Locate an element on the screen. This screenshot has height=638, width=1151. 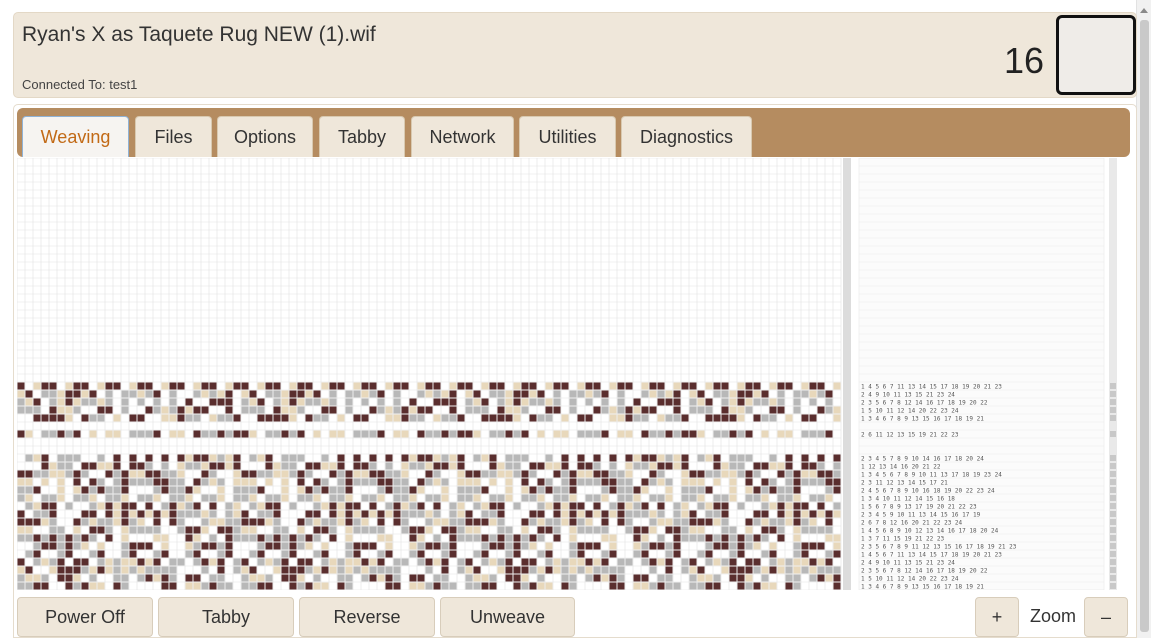
tabby-button: Tabby is located at coordinates (226, 617).